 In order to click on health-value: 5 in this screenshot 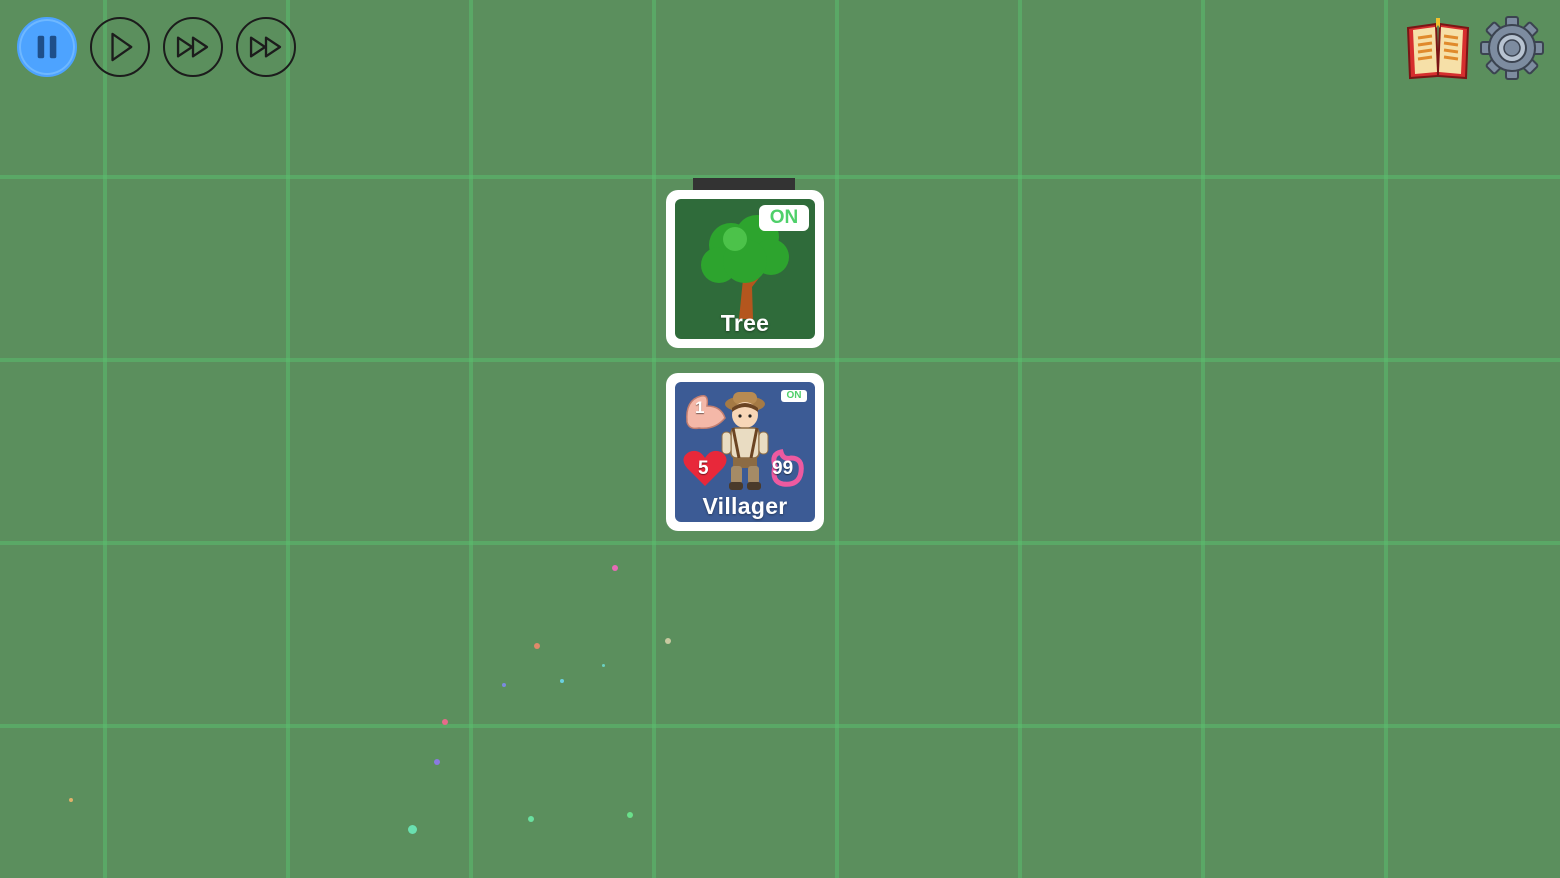, I will do `click(703, 468)`.